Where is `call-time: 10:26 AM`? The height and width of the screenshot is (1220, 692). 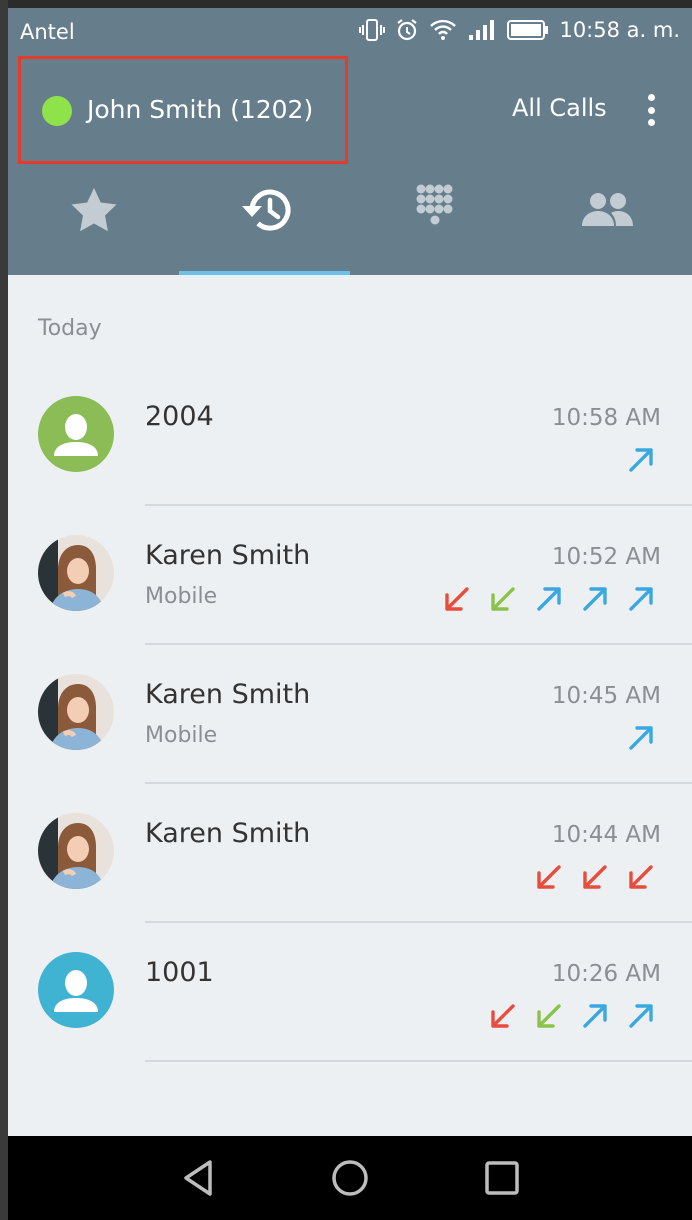
call-time: 10:26 AM is located at coordinates (606, 974).